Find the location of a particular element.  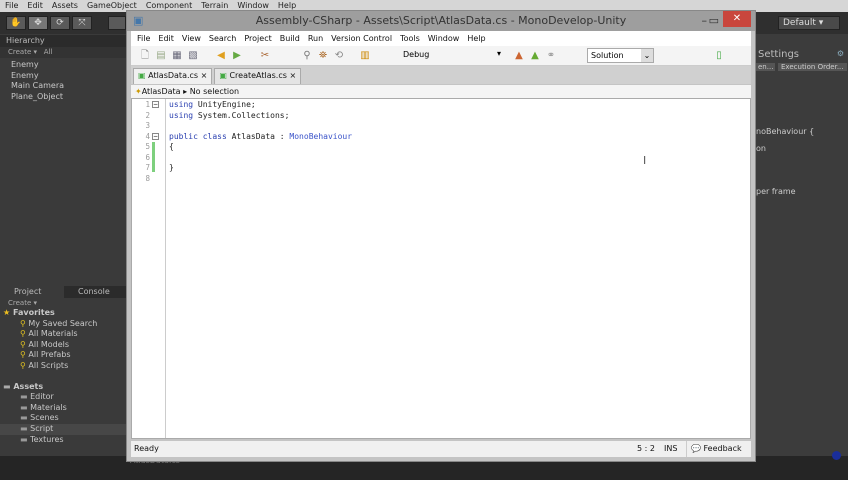

folder-item: ▬ Scenes is located at coordinates (63, 418).